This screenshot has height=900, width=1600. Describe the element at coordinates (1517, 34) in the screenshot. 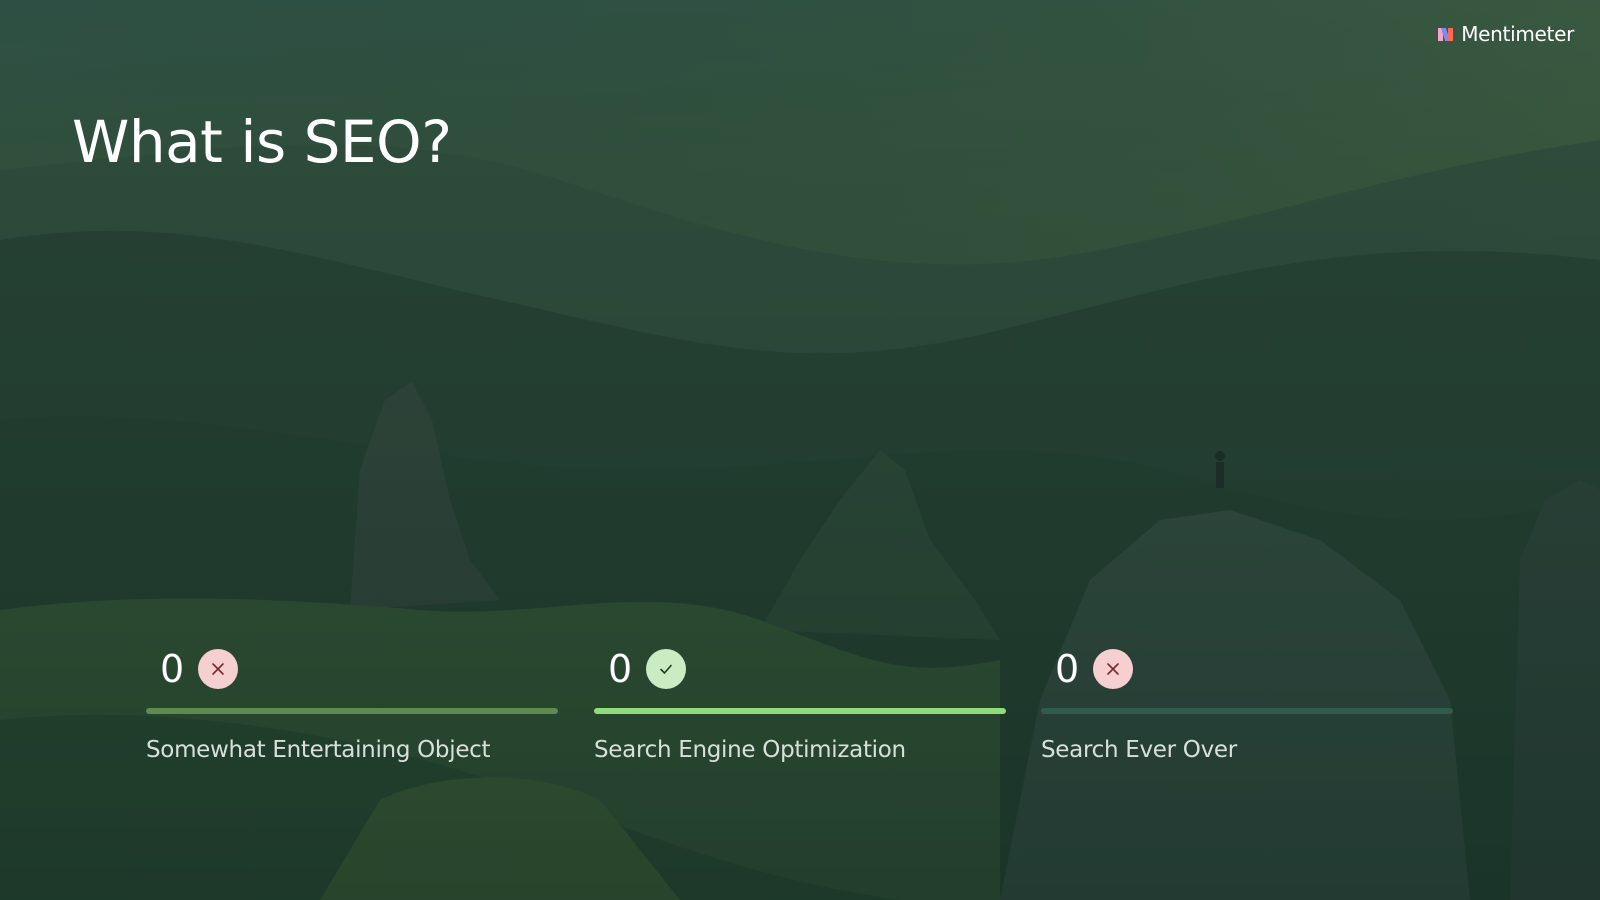

I see `brand-name: Mentimeter` at that location.